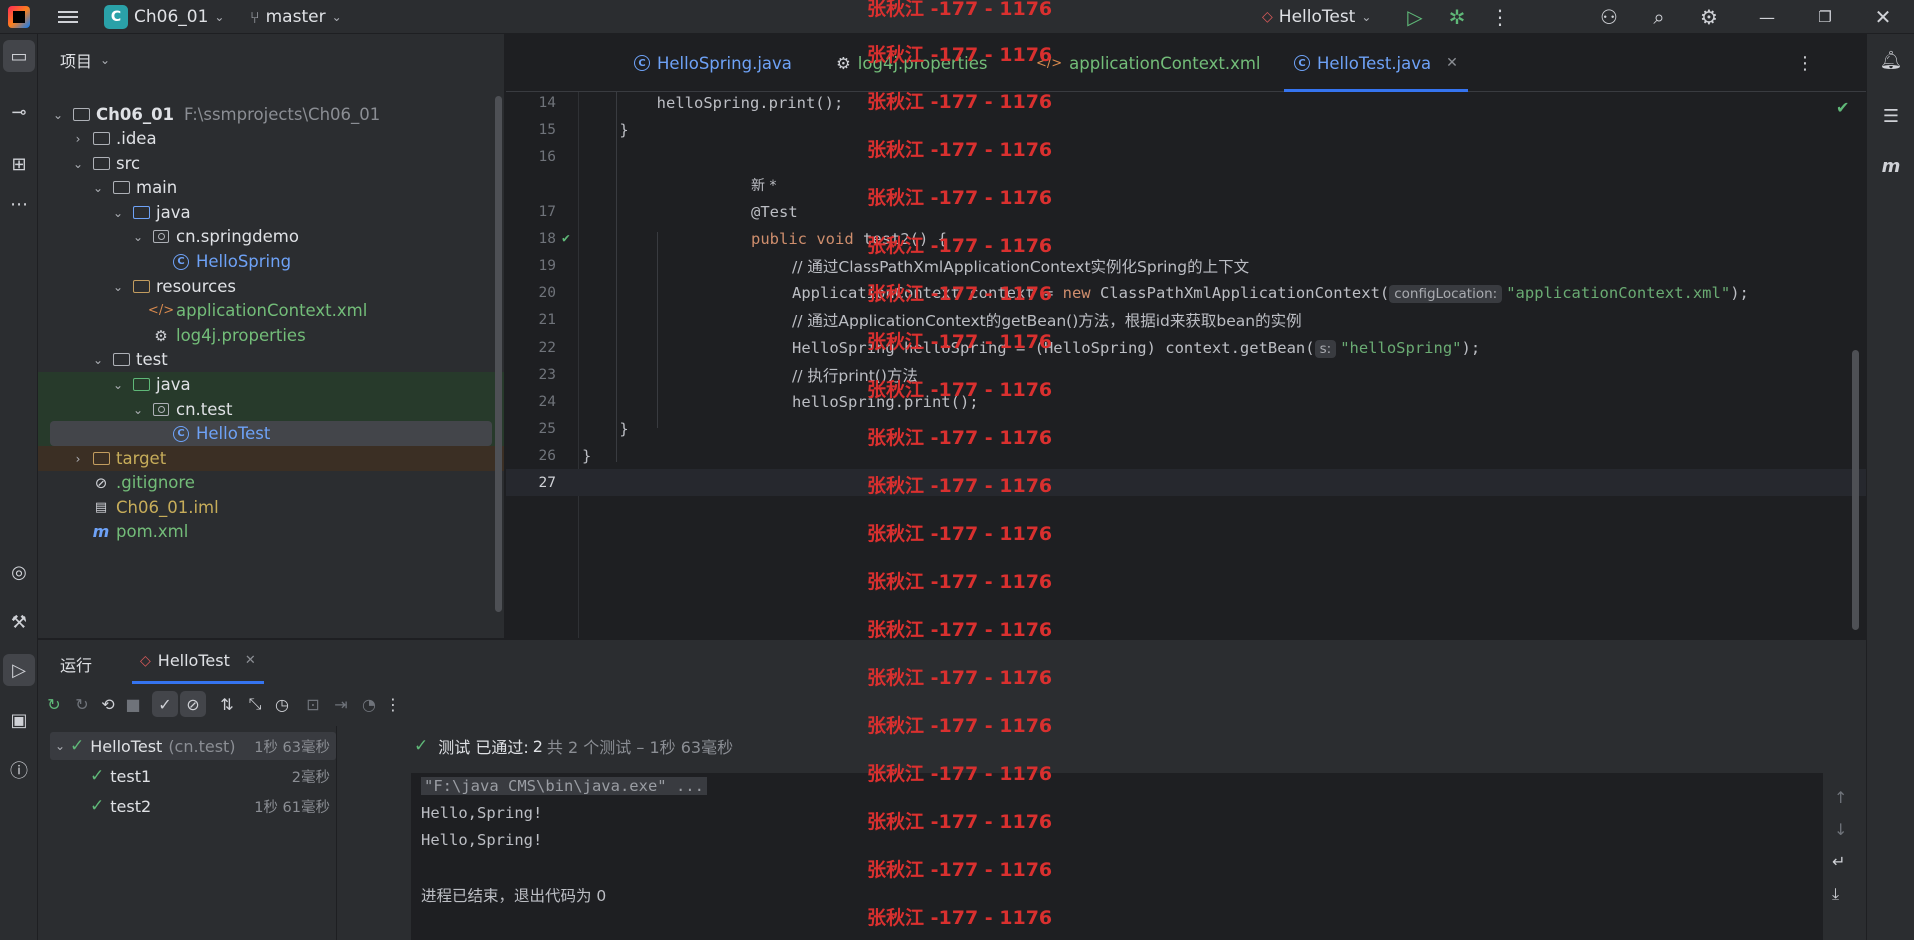  What do you see at coordinates (1838, 861) in the screenshot?
I see `soft-wrap-icon: ↵` at bounding box center [1838, 861].